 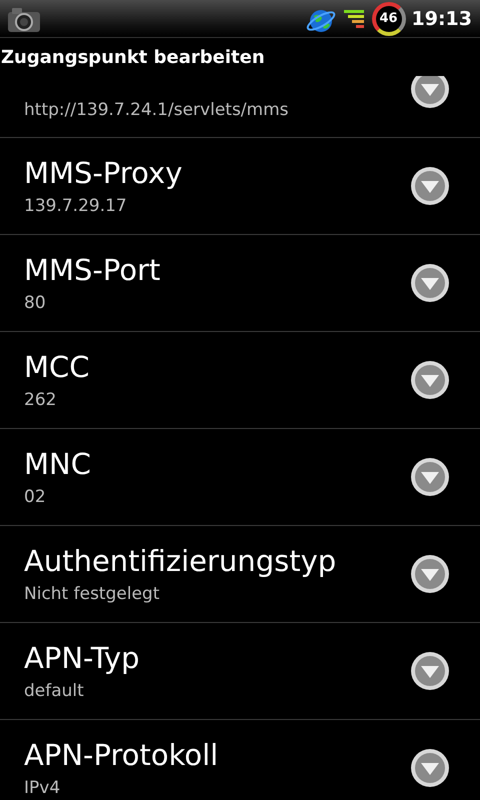 What do you see at coordinates (240, 760) in the screenshot?
I see `setting-item: APN-Protokoll IPv4` at bounding box center [240, 760].